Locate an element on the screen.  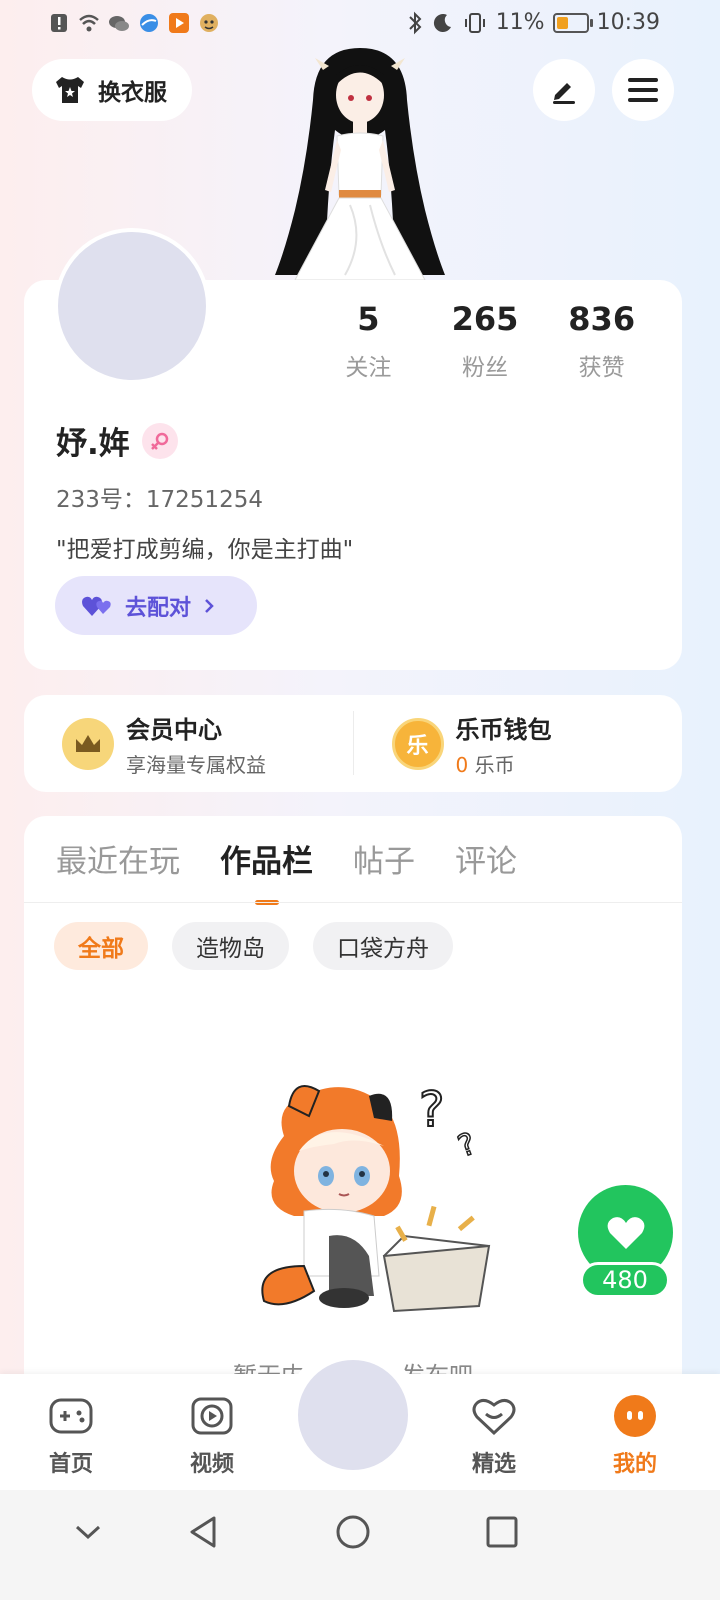
nav-featured: 精选 is located at coordinates (494, 1435).